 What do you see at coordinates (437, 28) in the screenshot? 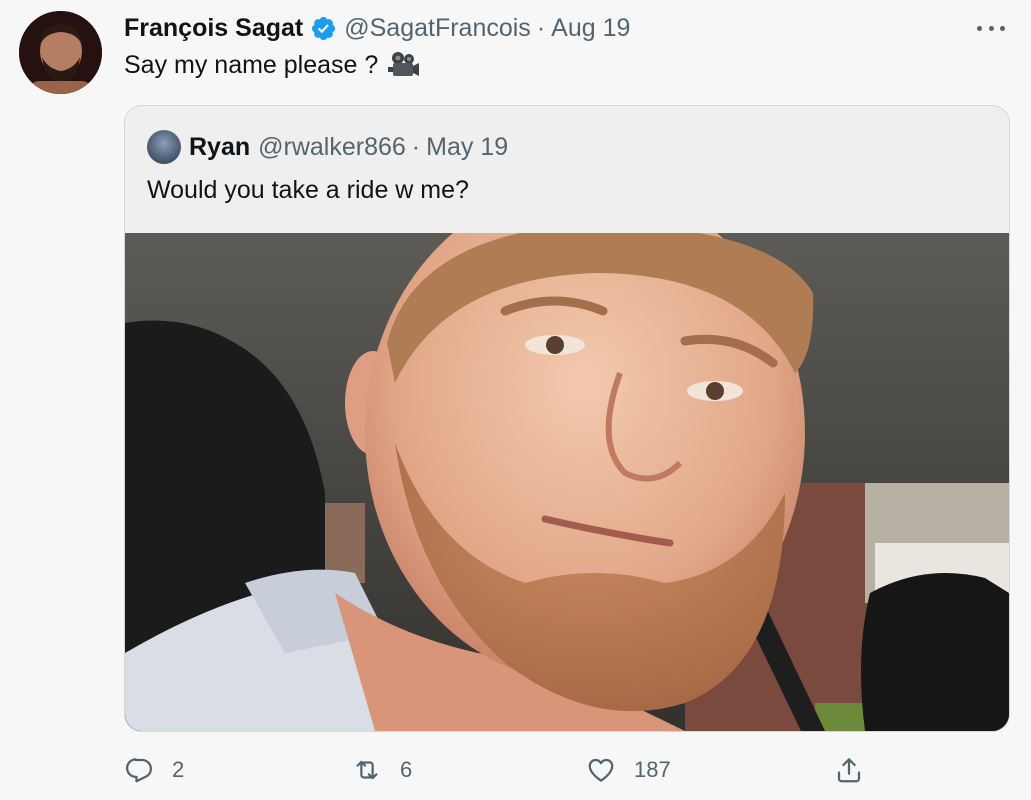
I see `author-handle: @SagatFrancois` at bounding box center [437, 28].